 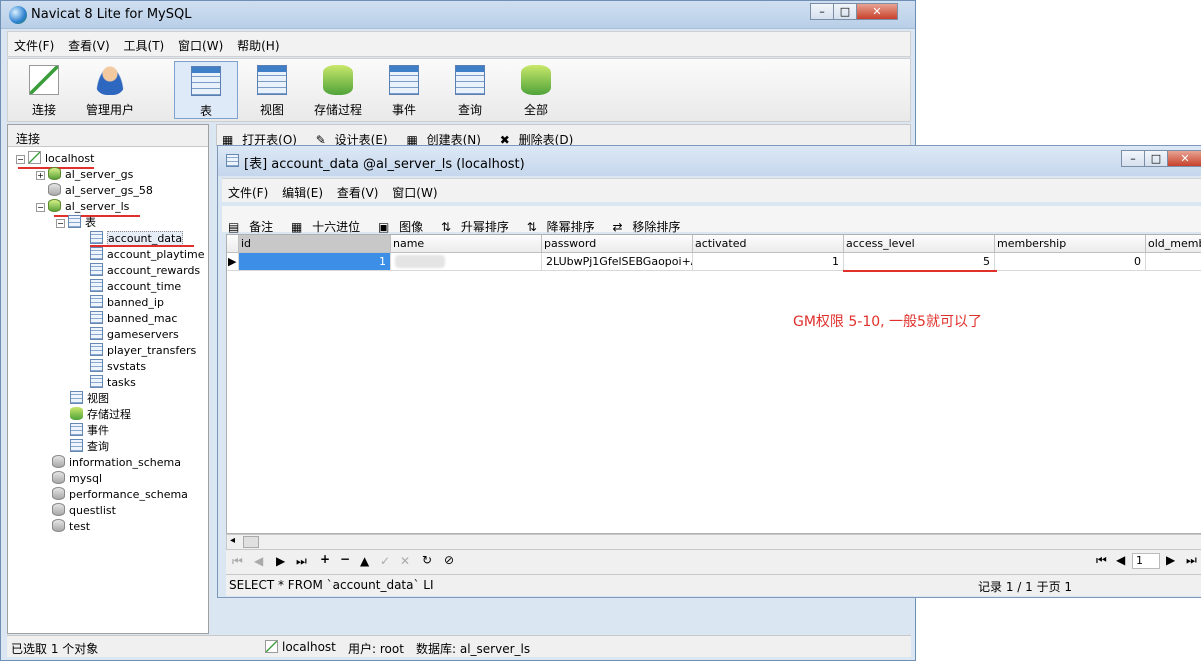 What do you see at coordinates (76, 223) in the screenshot?
I see `tree-group-tables: − 表` at bounding box center [76, 223].